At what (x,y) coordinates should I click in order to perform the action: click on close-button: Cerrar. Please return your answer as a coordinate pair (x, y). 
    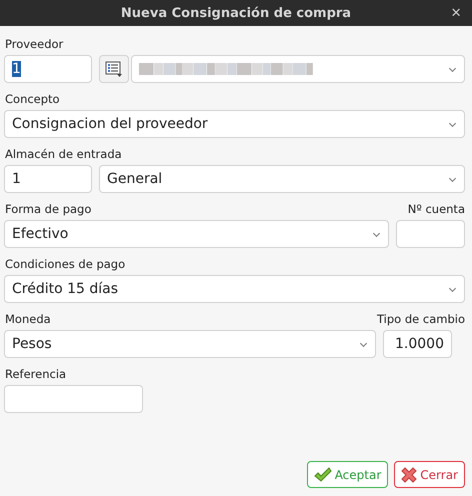
    Looking at the image, I should click on (429, 474).